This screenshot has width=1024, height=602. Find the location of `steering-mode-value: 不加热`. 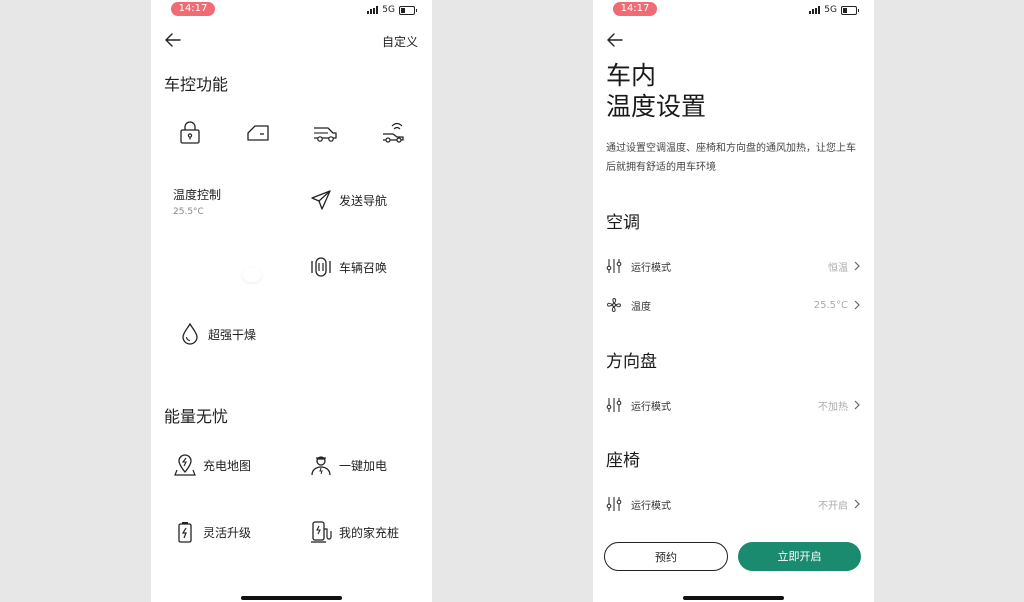

steering-mode-value: 不加热 is located at coordinates (833, 407).